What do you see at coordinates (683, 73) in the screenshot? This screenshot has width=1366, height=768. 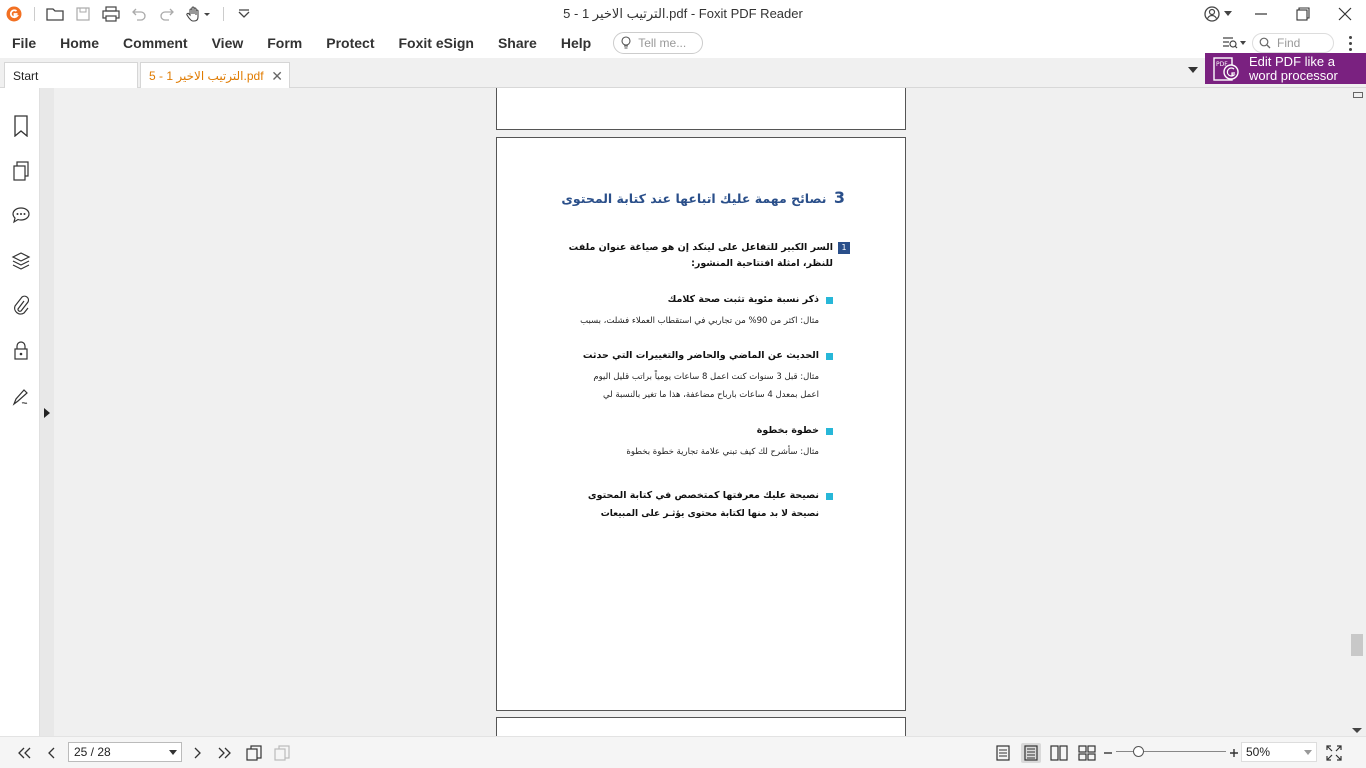 I see `document-tab-bar: Start 5 - 1 الترتيب الاخير.pdf ✕` at bounding box center [683, 73].